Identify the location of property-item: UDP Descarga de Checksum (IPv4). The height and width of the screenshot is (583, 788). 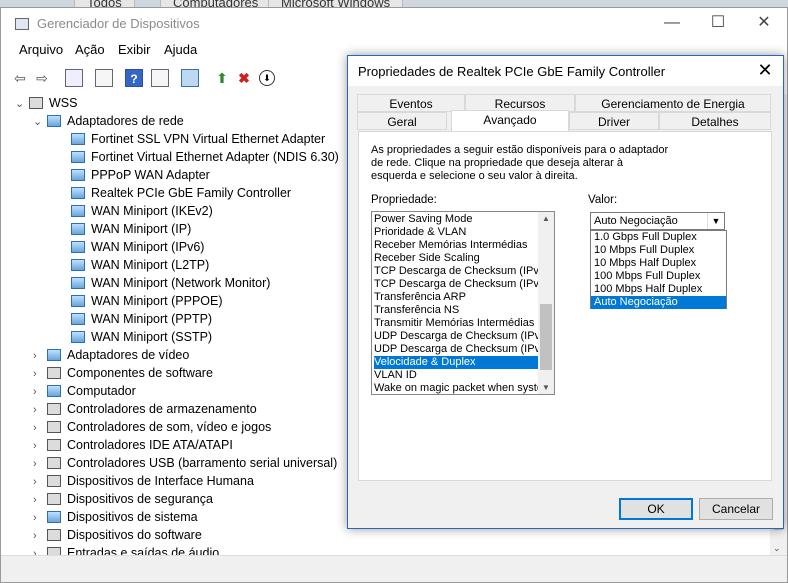
(456, 336).